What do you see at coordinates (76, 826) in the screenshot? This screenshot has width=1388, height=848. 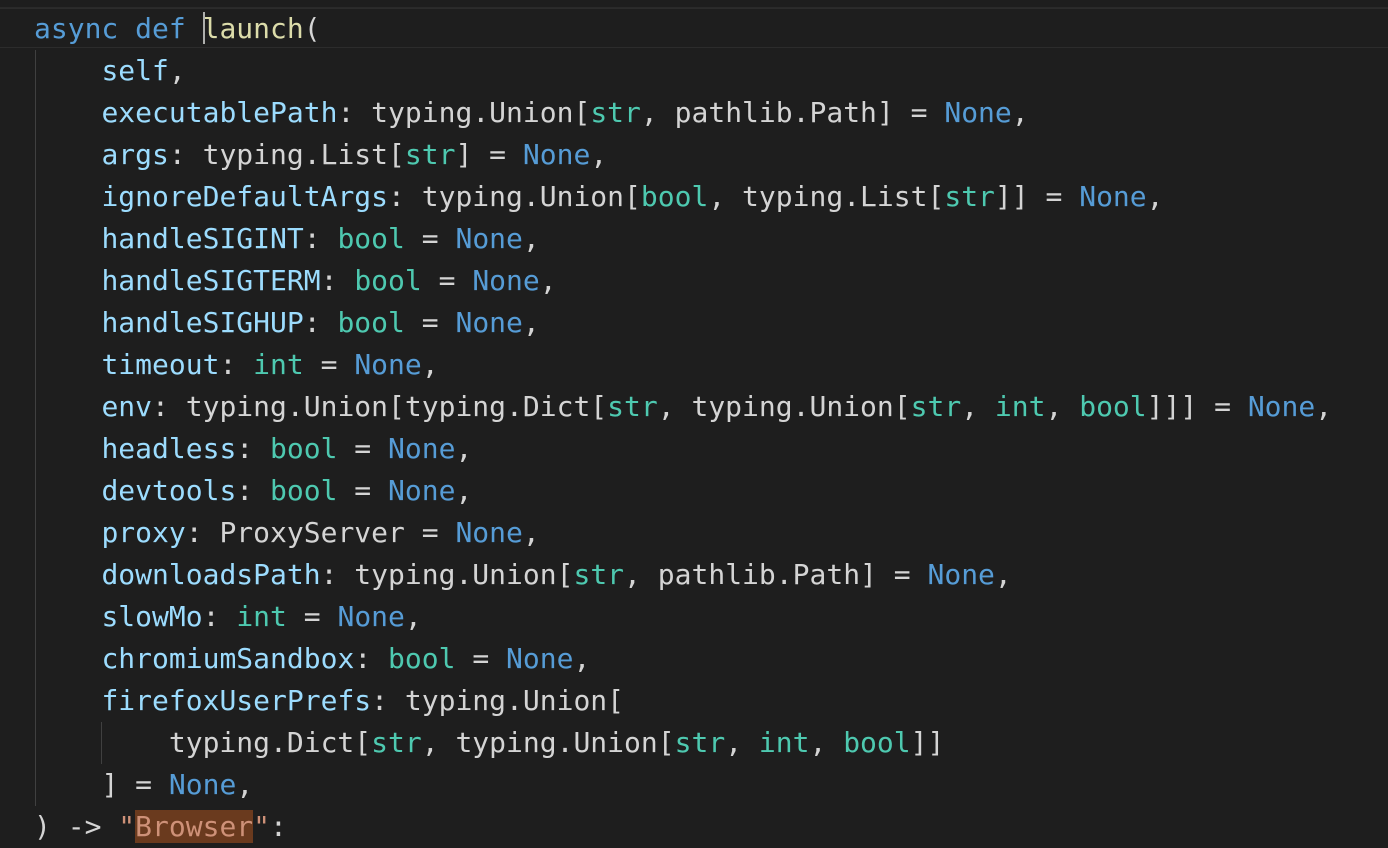 I see `code-text: ) ->` at bounding box center [76, 826].